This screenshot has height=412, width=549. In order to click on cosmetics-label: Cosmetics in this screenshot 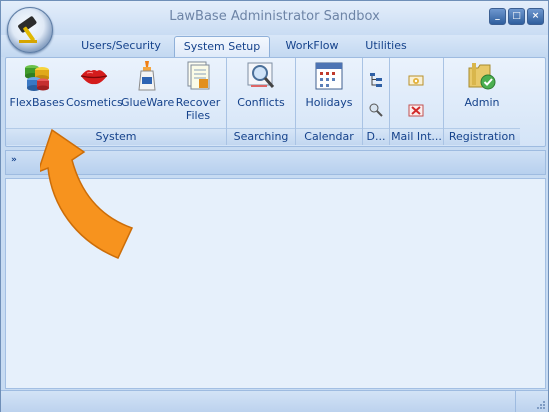, I will do `click(94, 102)`.